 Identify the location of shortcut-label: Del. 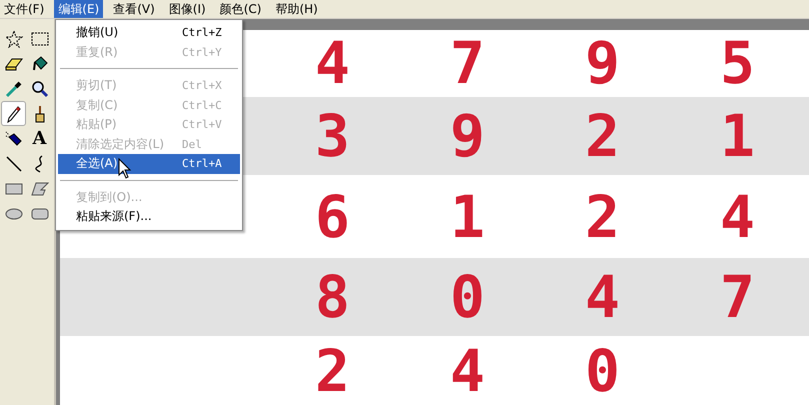
(192, 144).